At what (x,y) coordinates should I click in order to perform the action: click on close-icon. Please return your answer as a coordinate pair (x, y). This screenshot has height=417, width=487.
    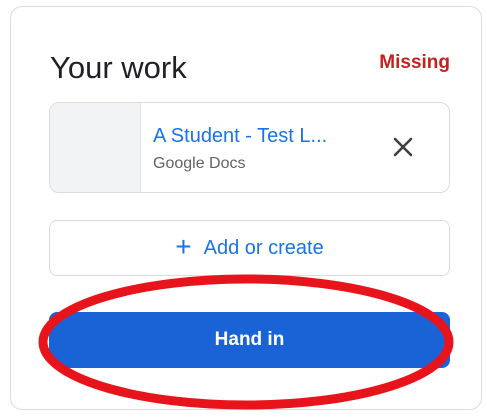
    Looking at the image, I should click on (403, 147).